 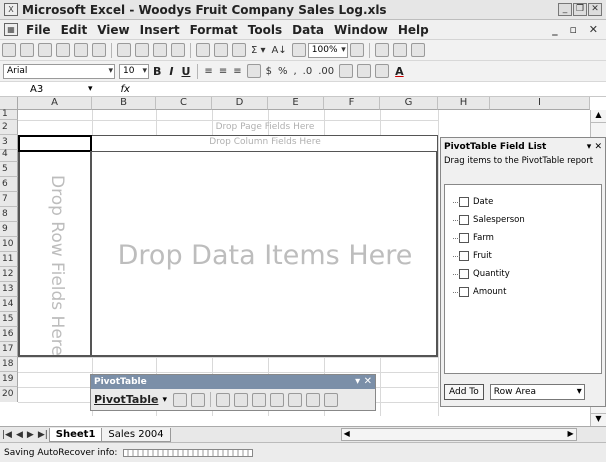 I want to click on menu-data: Data, so click(x=308, y=30).